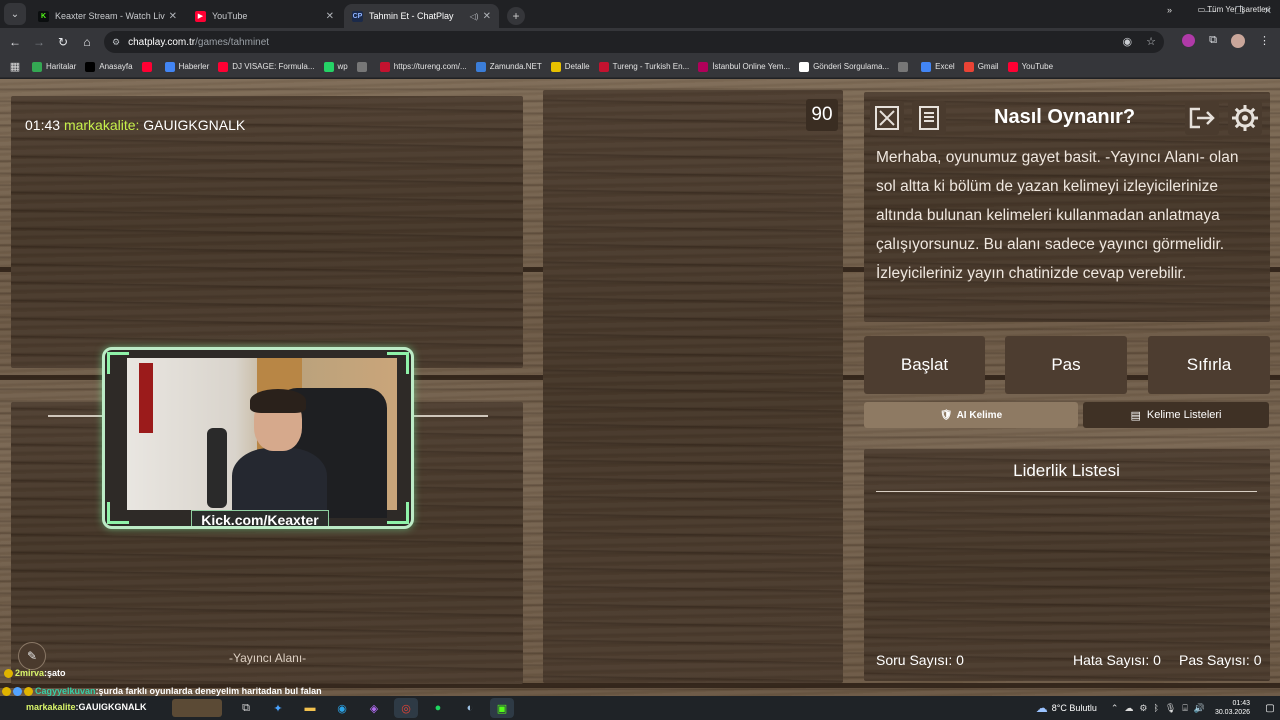 The width and height of the screenshot is (1280, 720). Describe the element at coordinates (634, 42) in the screenshot. I see `address-bar: ⚙ chatplay.com.tr/games/tahminet ◉ ☆` at that location.